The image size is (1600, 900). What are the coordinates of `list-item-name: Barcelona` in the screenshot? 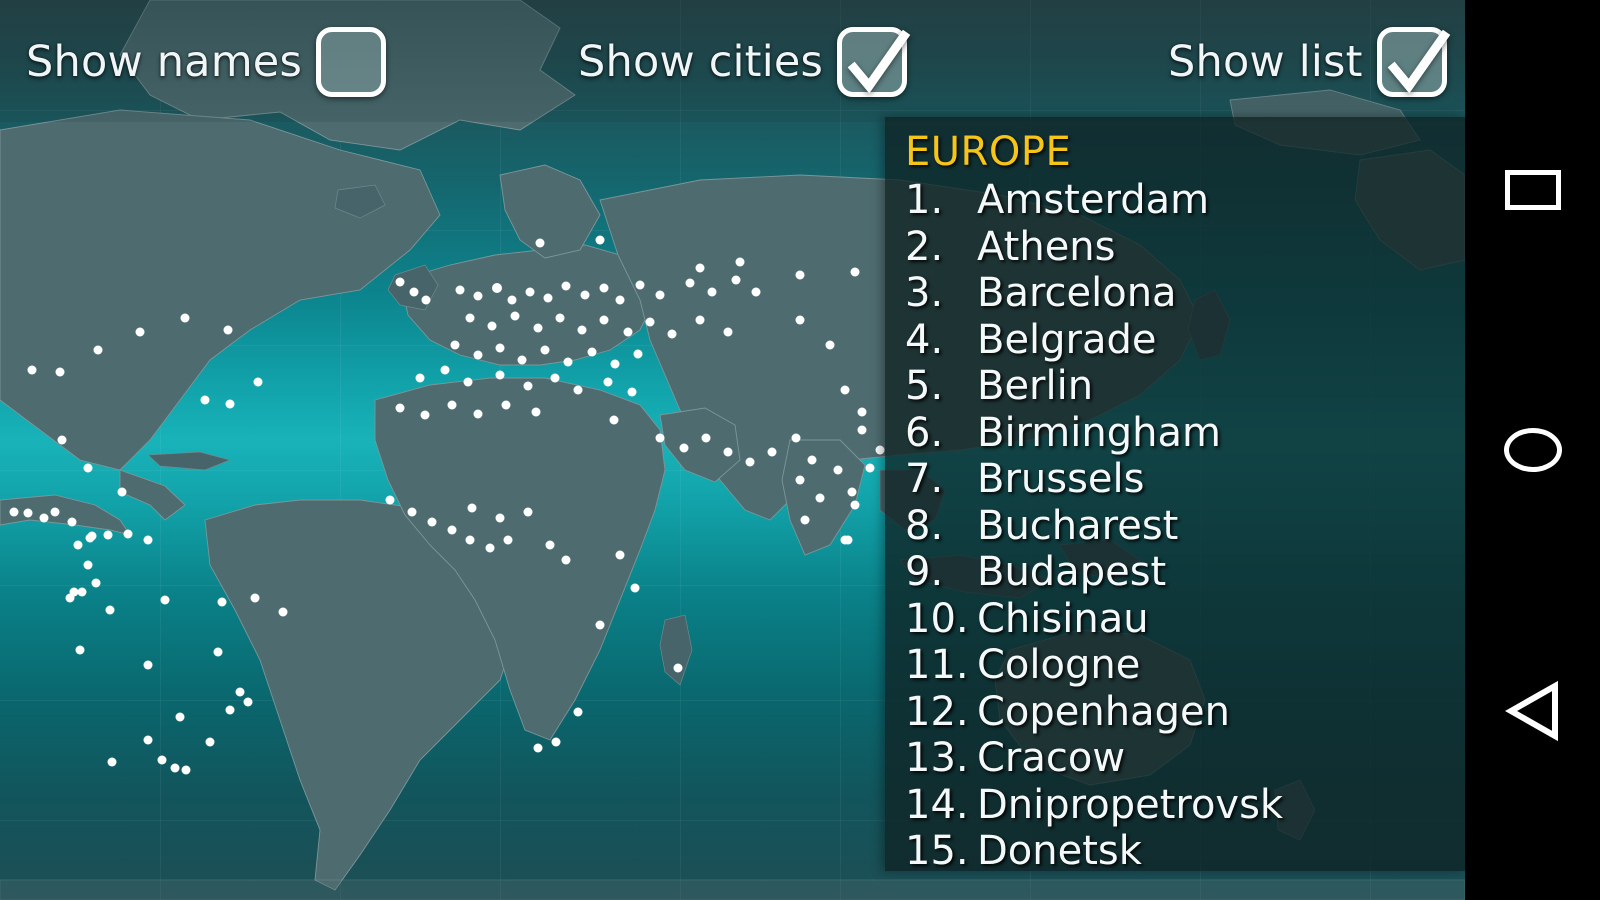 It's located at (1077, 293).